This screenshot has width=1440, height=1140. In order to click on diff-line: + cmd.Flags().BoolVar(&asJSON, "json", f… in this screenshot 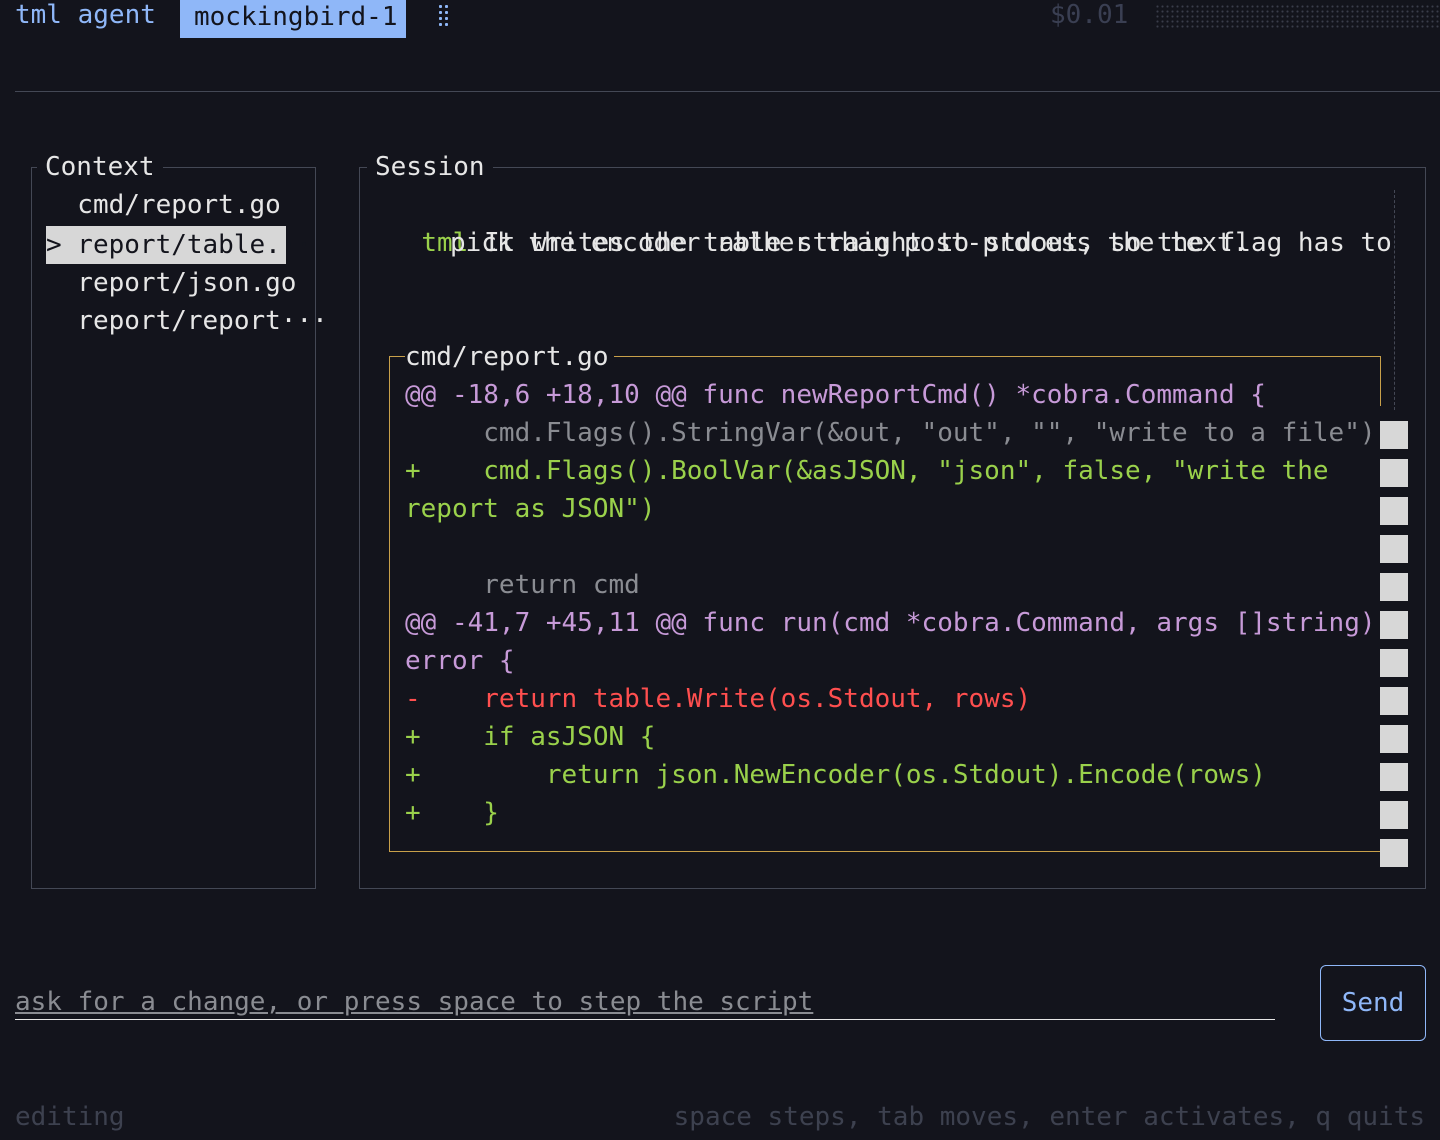, I will do `click(867, 471)`.